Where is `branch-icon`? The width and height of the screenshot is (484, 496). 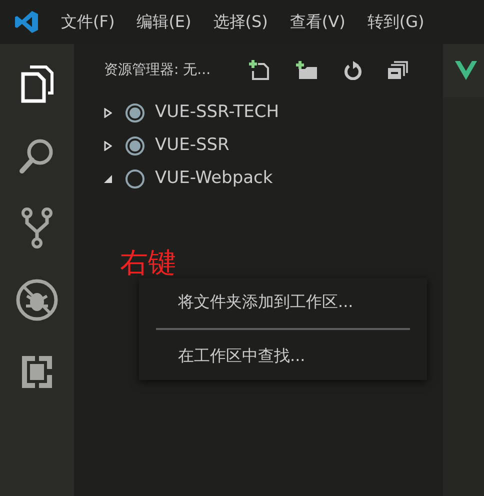 branch-icon is located at coordinates (37, 228).